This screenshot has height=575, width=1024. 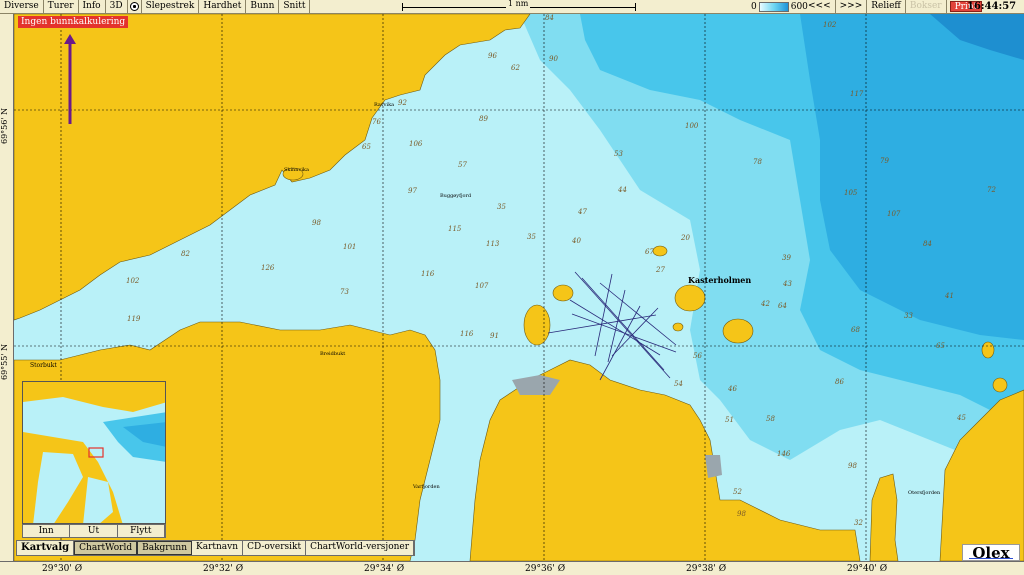 What do you see at coordinates (493, 244) in the screenshot?
I see `depth-label: 113` at bounding box center [493, 244].